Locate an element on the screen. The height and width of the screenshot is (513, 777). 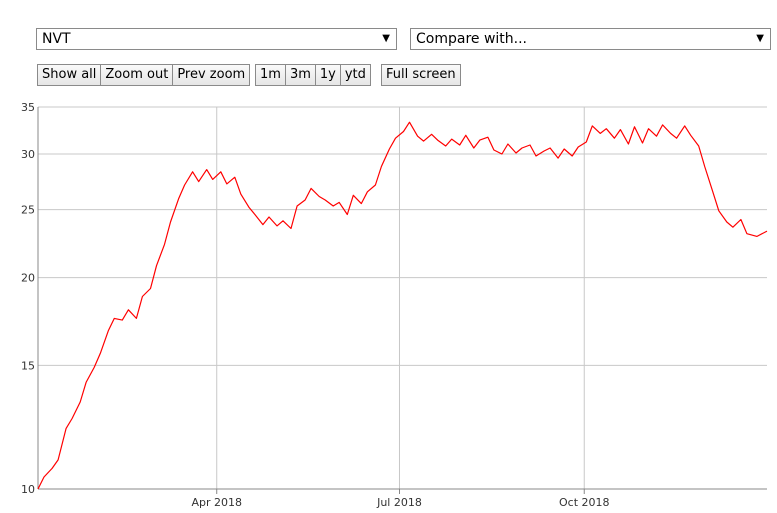
y-tick-label: 15 is located at coordinates (28, 365).